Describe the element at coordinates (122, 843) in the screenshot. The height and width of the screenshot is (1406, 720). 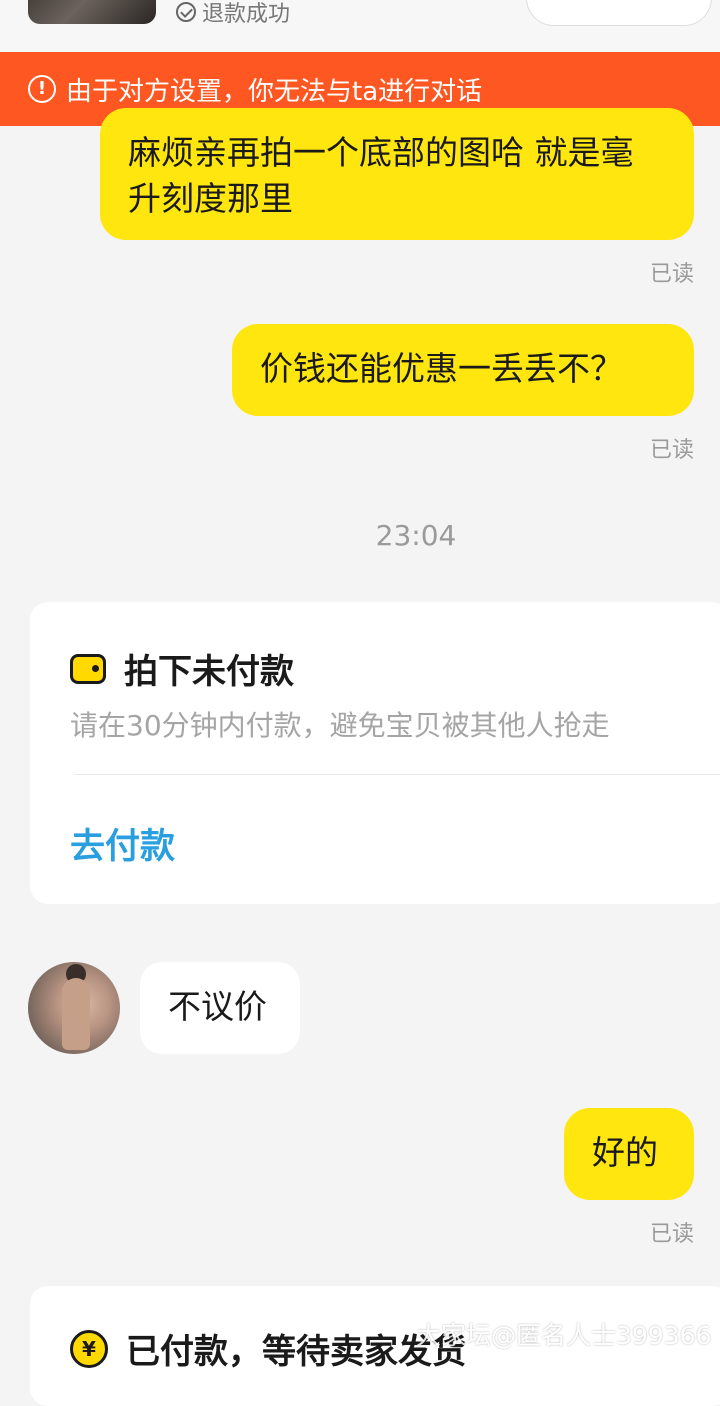
I see `go-pay-button: 去付款` at that location.